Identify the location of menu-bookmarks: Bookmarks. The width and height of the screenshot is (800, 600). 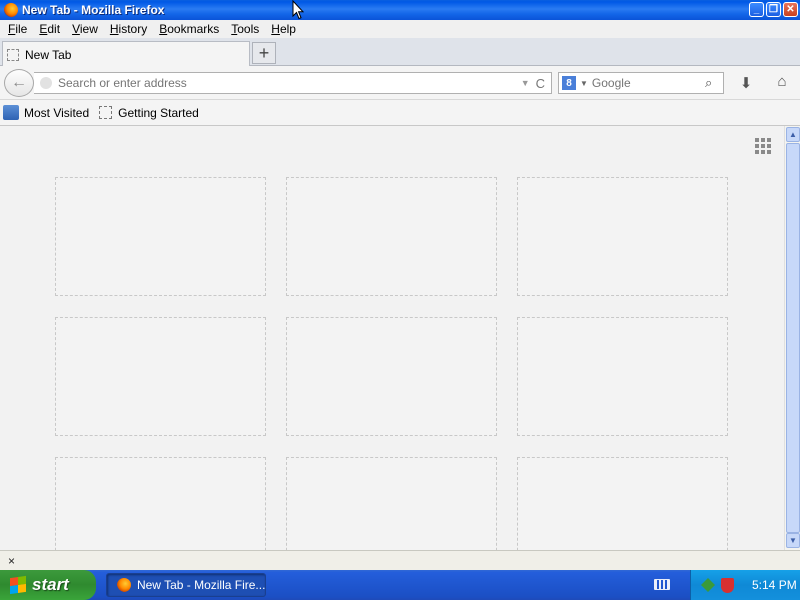
(189, 29).